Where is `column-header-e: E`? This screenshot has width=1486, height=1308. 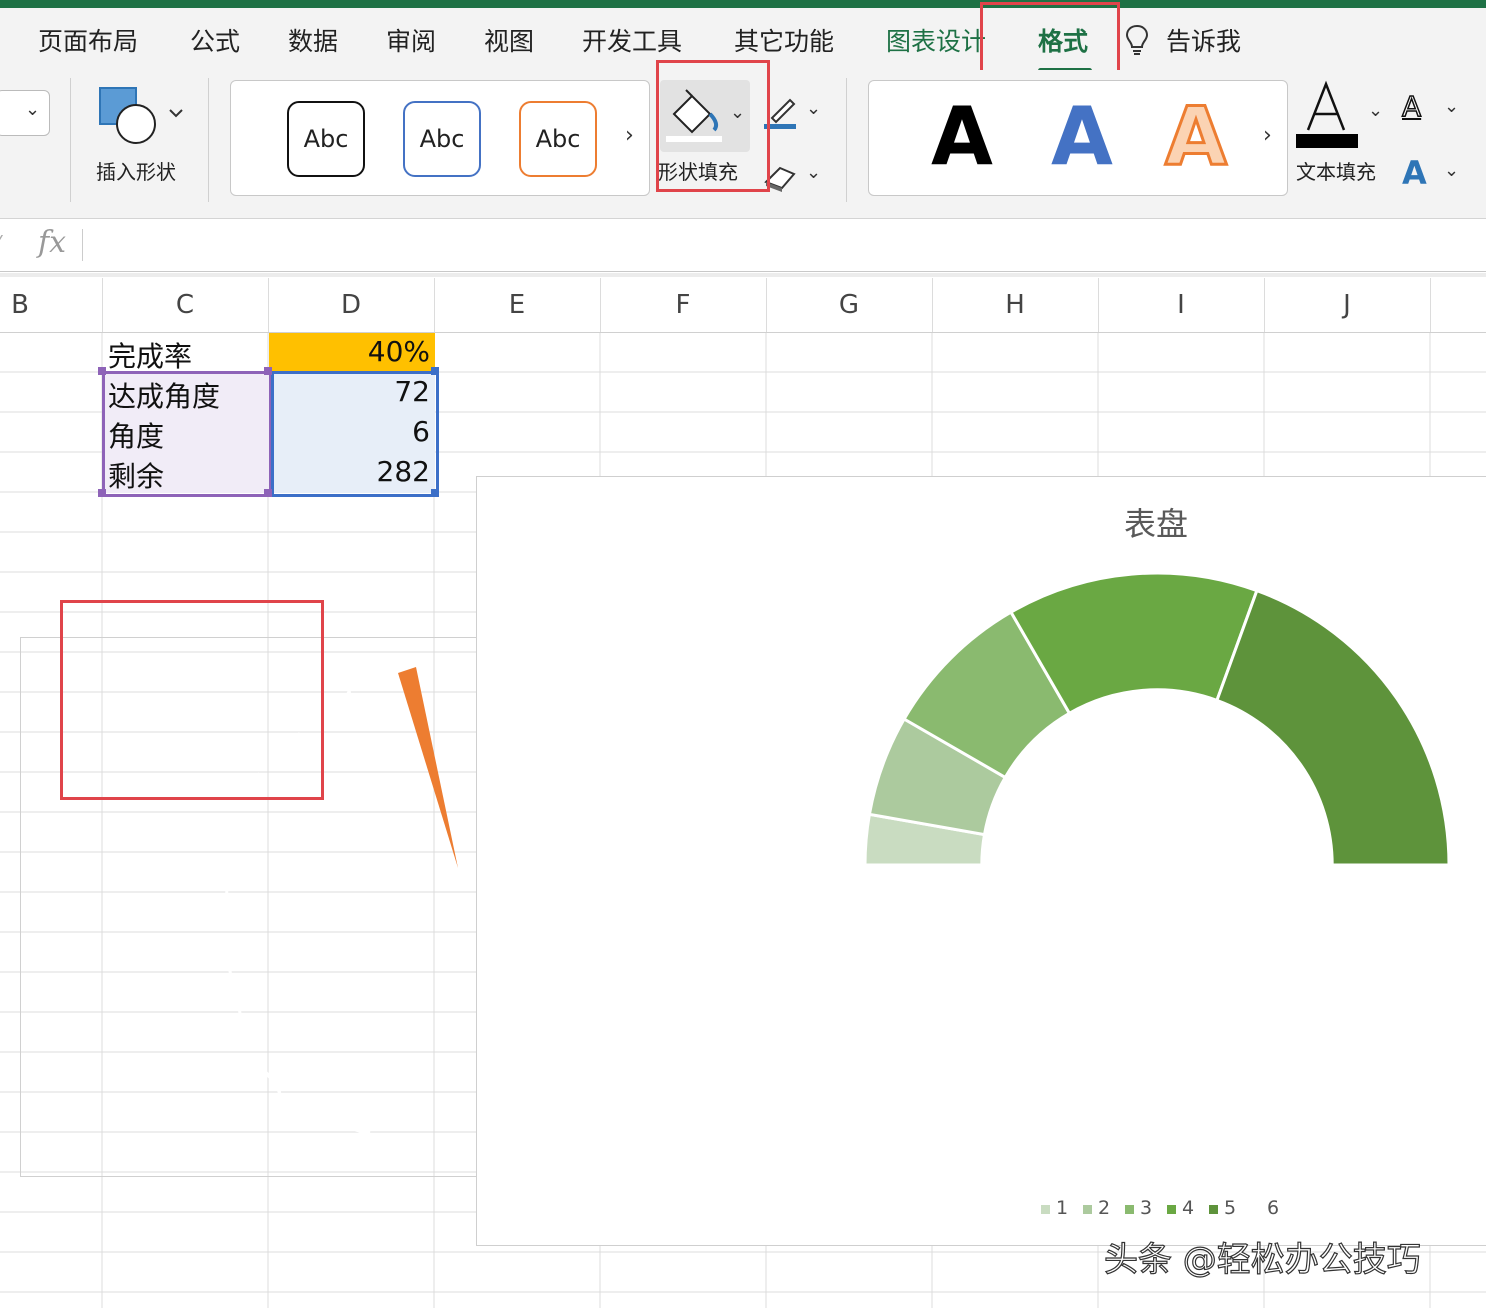
column-header-e: E is located at coordinates (517, 305).